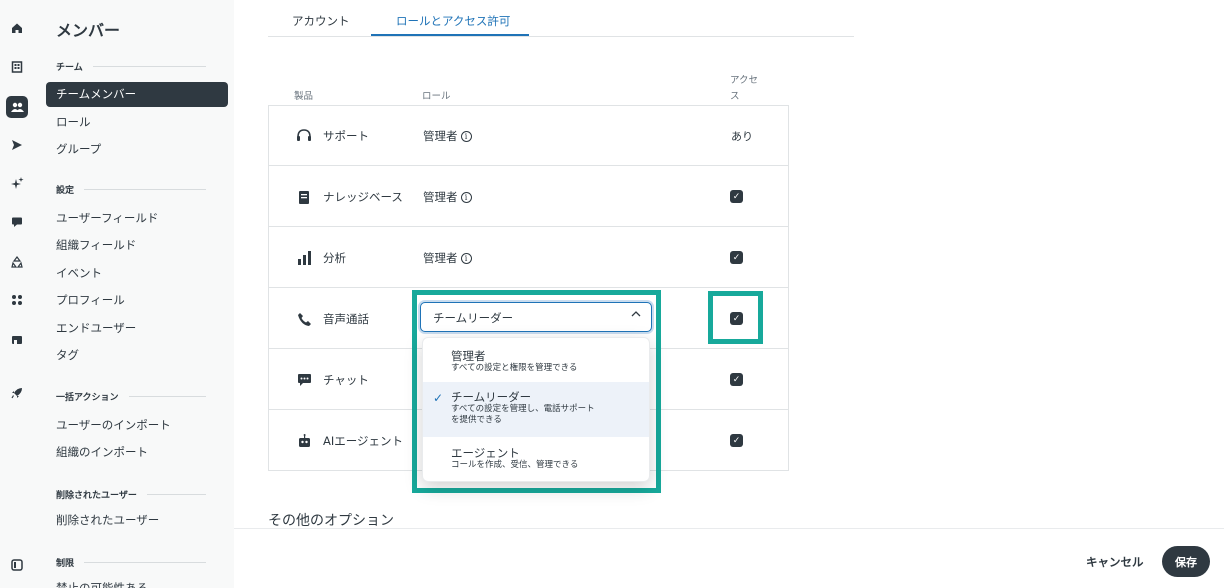 This screenshot has height=588, width=1224. Describe the element at coordinates (346, 319) in the screenshot. I see `product-name: 音声通話` at that location.